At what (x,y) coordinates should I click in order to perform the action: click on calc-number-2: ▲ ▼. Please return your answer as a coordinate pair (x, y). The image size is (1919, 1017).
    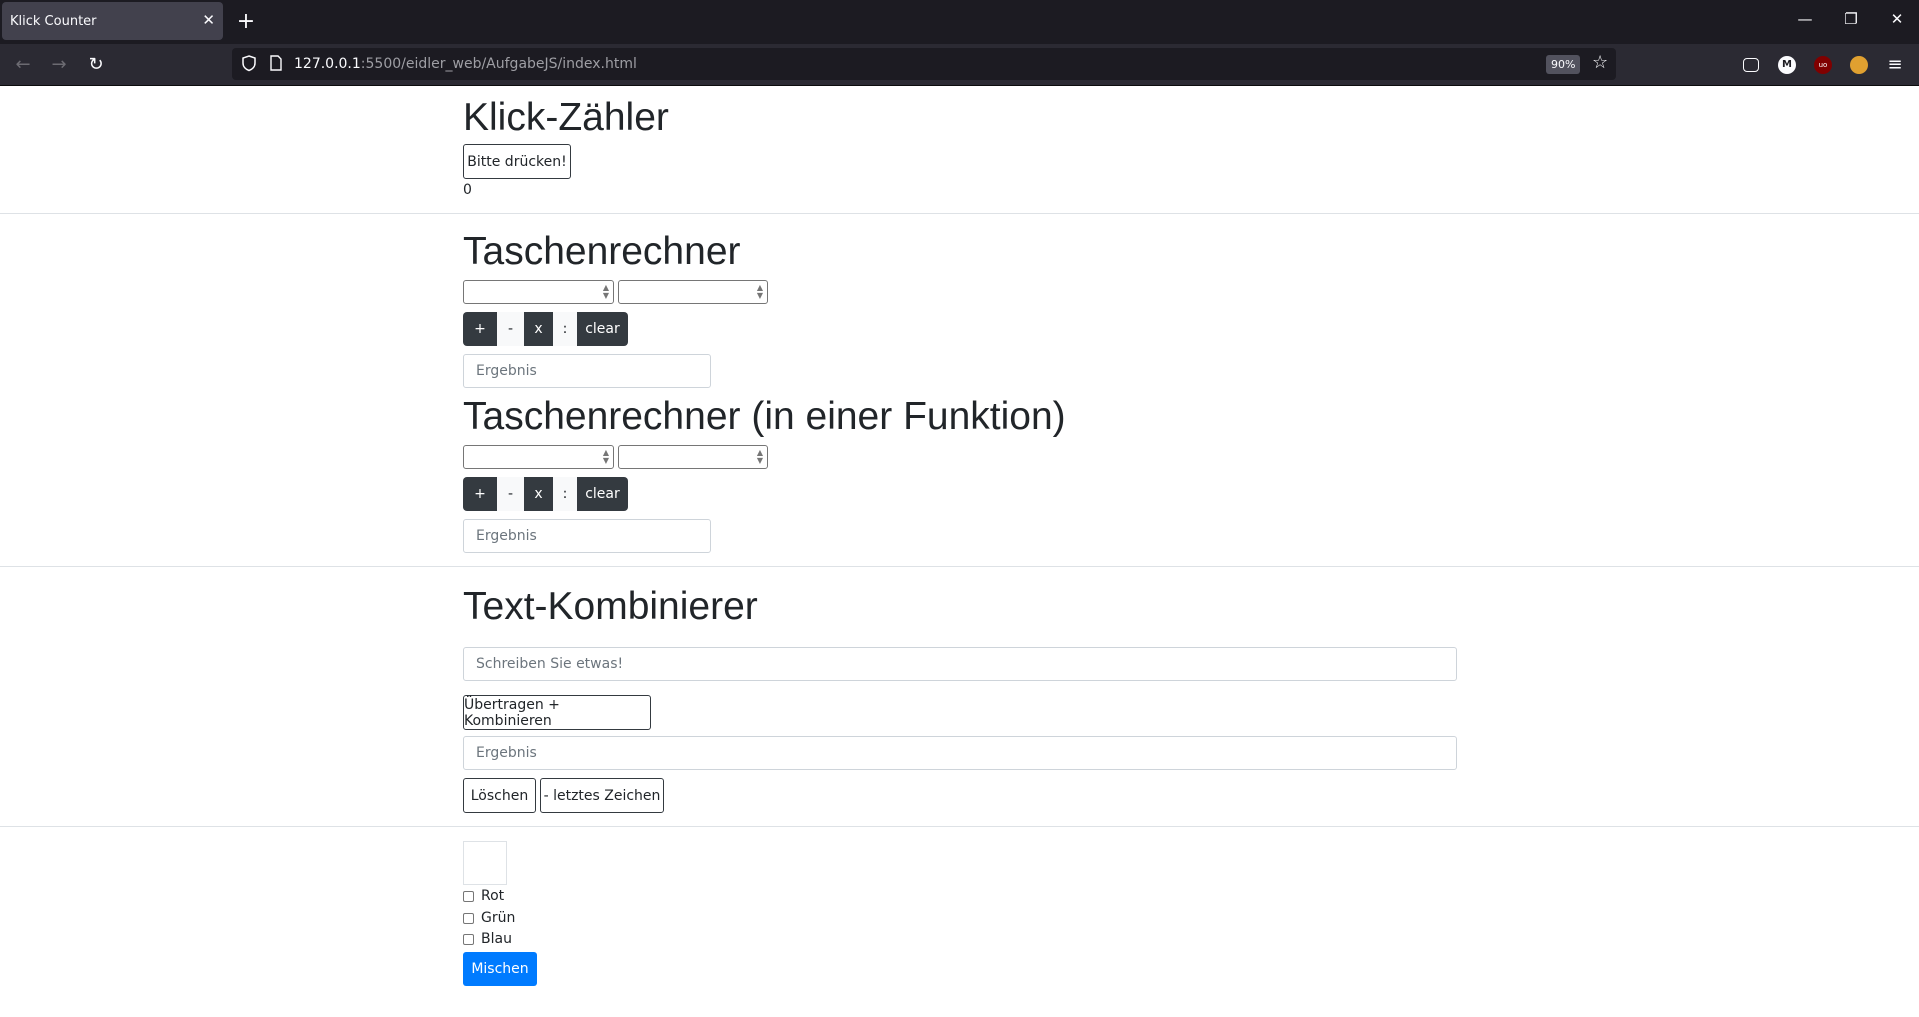
    Looking at the image, I should click on (693, 292).